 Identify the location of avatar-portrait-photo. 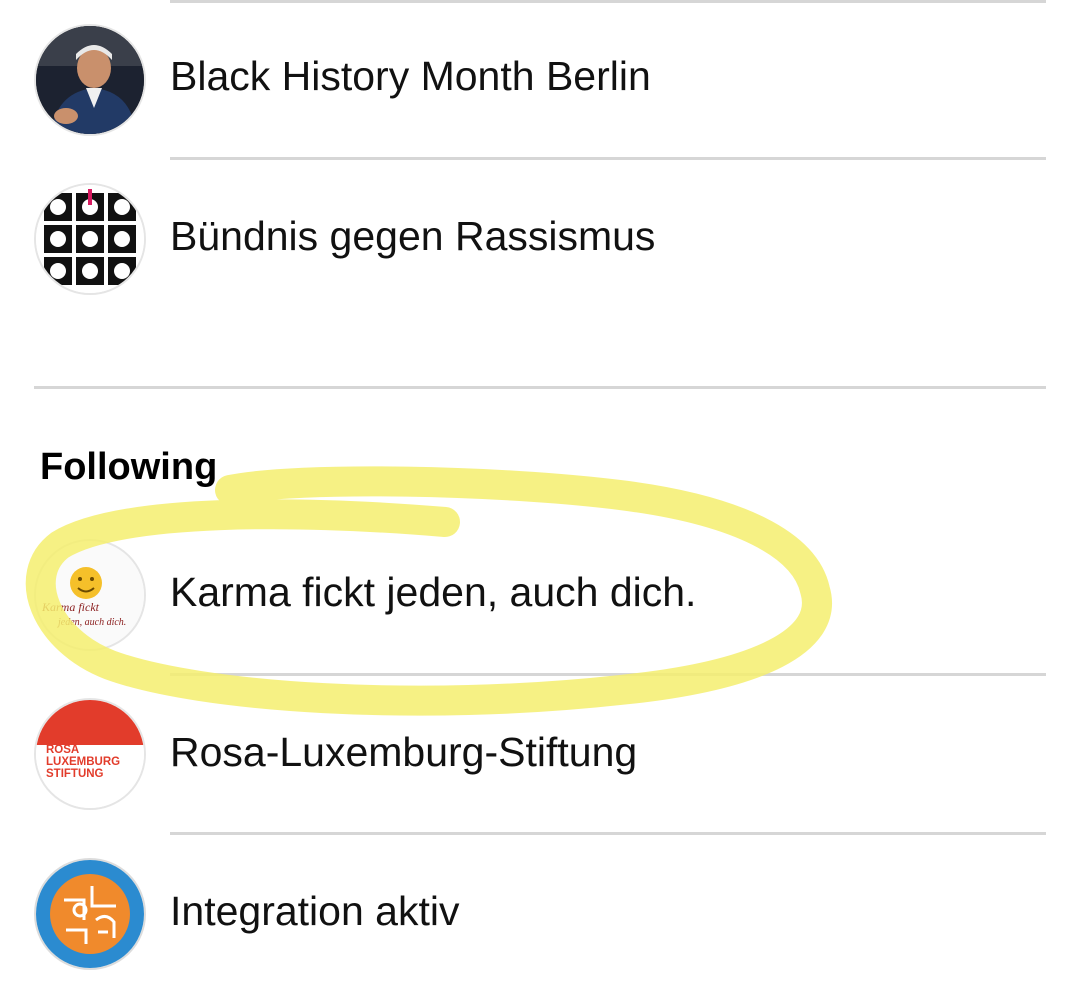
(90, 80).